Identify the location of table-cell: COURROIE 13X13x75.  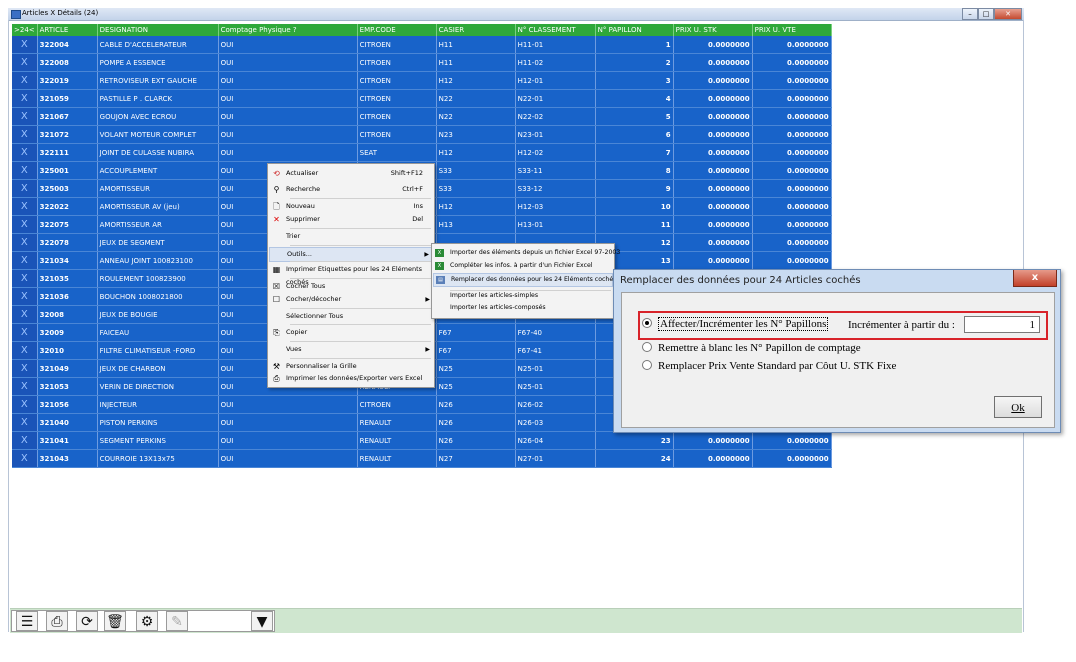
(158, 458).